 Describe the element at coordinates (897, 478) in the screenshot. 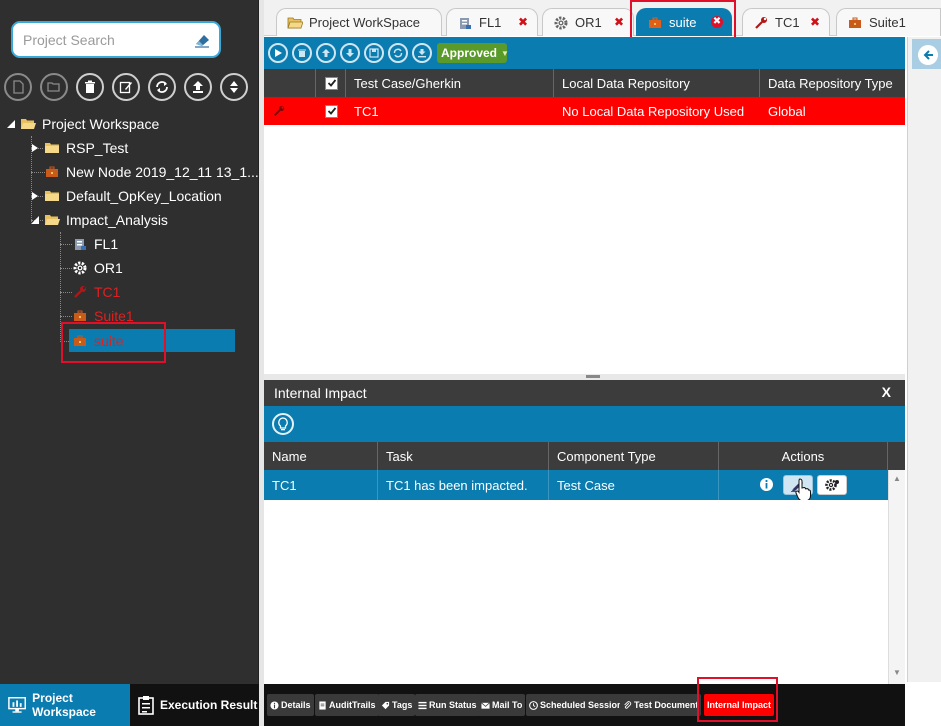

I see `scroll-up-icon: ▲` at that location.